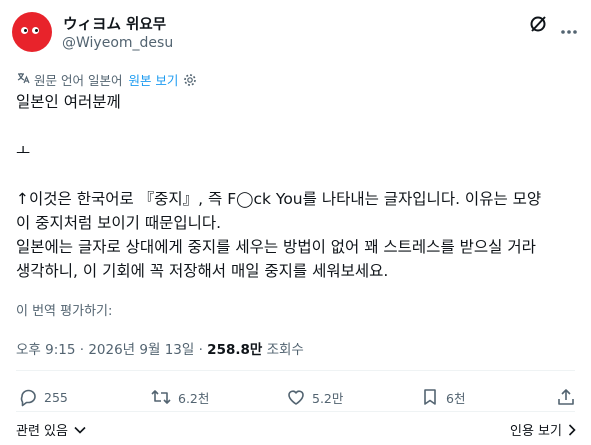  Describe the element at coordinates (68, 102) in the screenshot. I see `post-line-1: 일본인 여러분께` at that location.